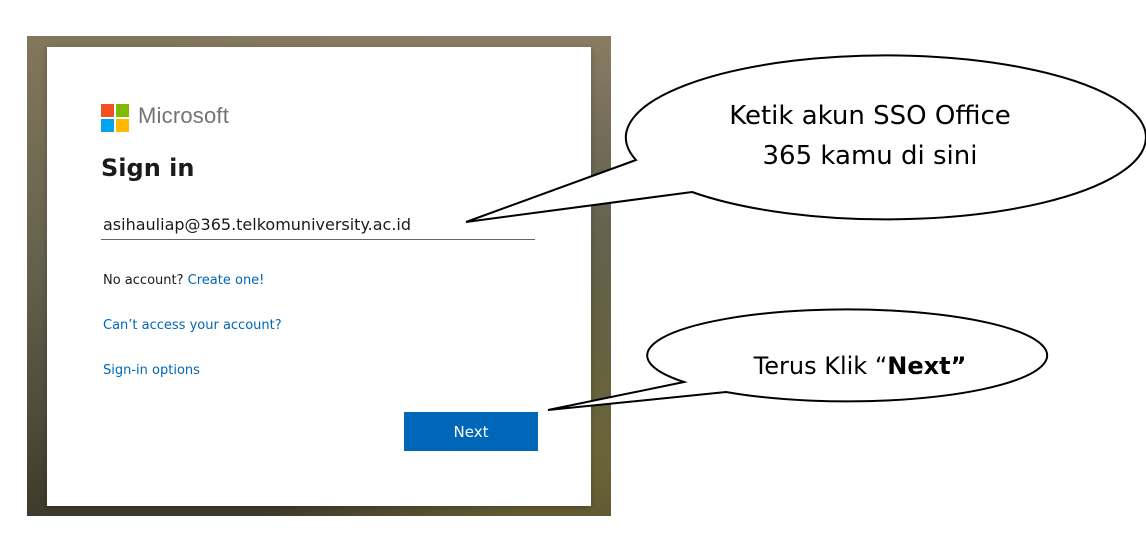 The image size is (1146, 534). I want to click on callout-next-bold: Next”, so click(927, 366).